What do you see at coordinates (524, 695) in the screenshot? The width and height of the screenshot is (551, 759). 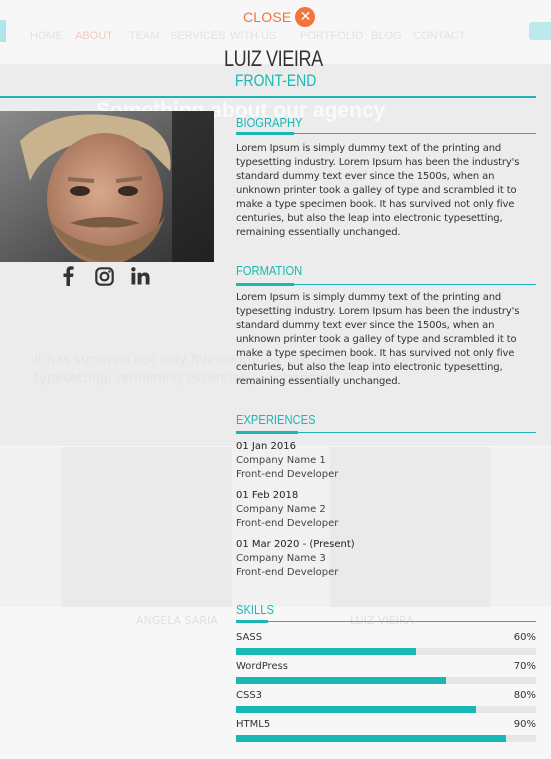 I see `skill-percent: 80%` at bounding box center [524, 695].